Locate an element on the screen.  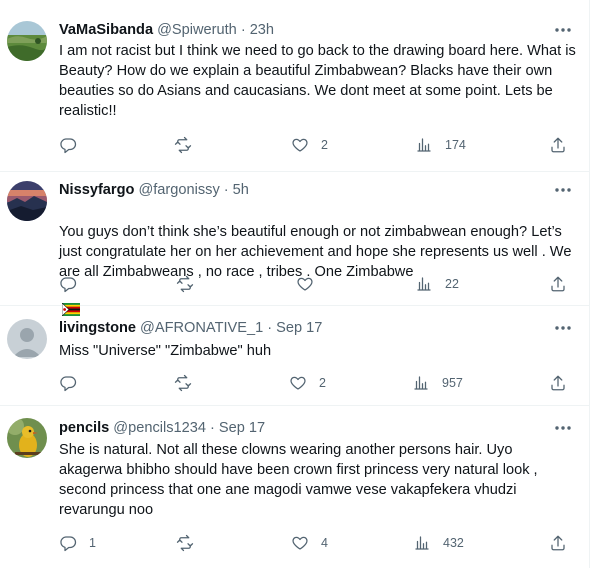
tweet-actions: 22 is located at coordinates (319, 284).